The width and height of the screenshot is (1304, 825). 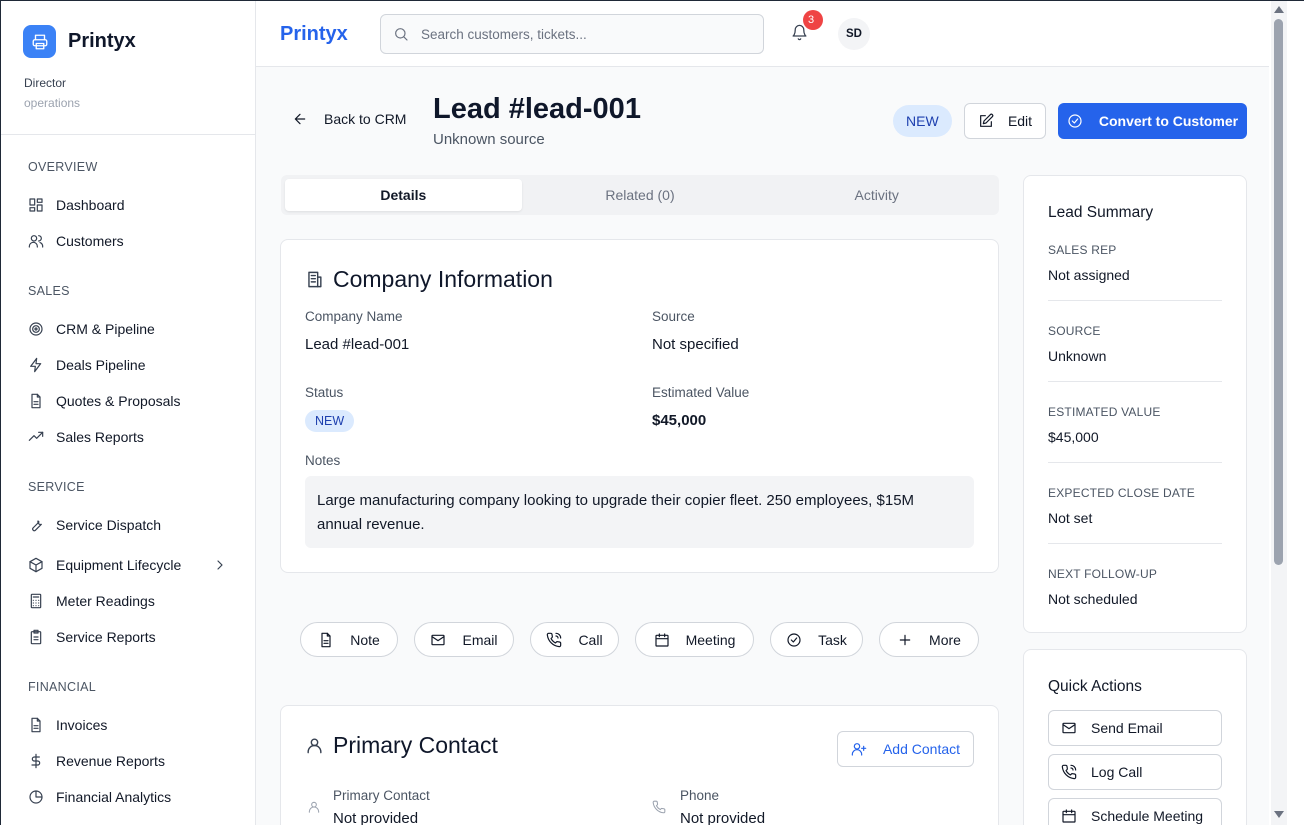 What do you see at coordinates (79, 41) in the screenshot?
I see `brand: Printyx` at bounding box center [79, 41].